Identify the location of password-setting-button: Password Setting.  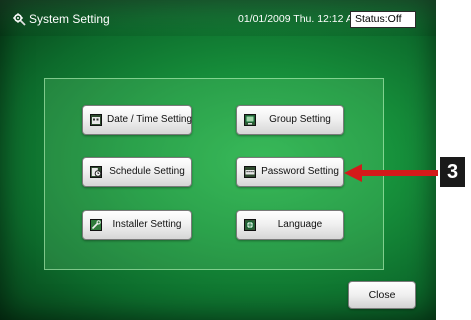
(290, 172).